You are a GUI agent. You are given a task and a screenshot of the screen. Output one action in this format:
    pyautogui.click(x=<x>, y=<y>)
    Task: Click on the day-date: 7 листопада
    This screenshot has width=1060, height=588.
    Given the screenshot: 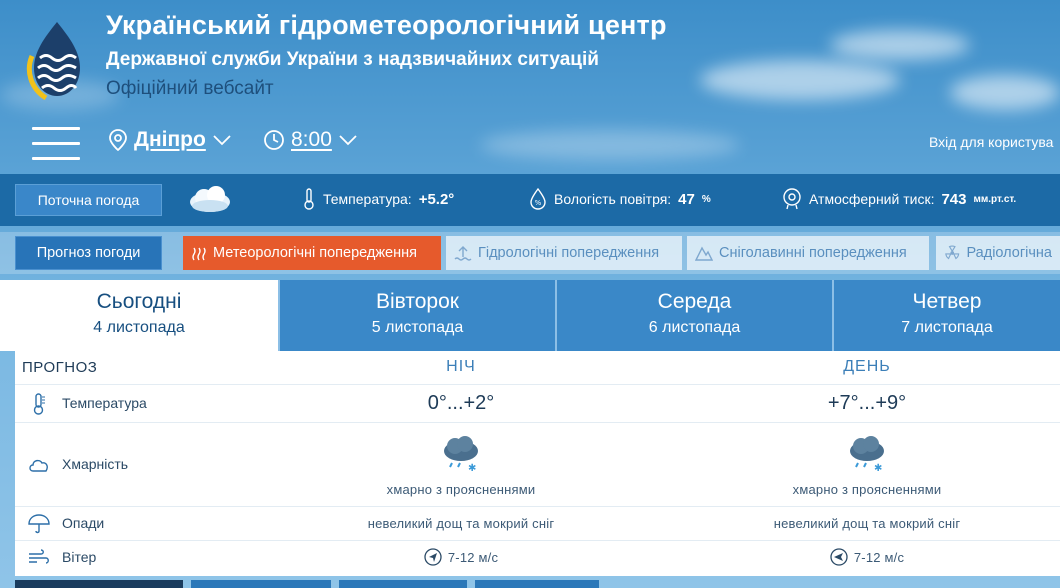 What is the action you would take?
    pyautogui.click(x=947, y=327)
    